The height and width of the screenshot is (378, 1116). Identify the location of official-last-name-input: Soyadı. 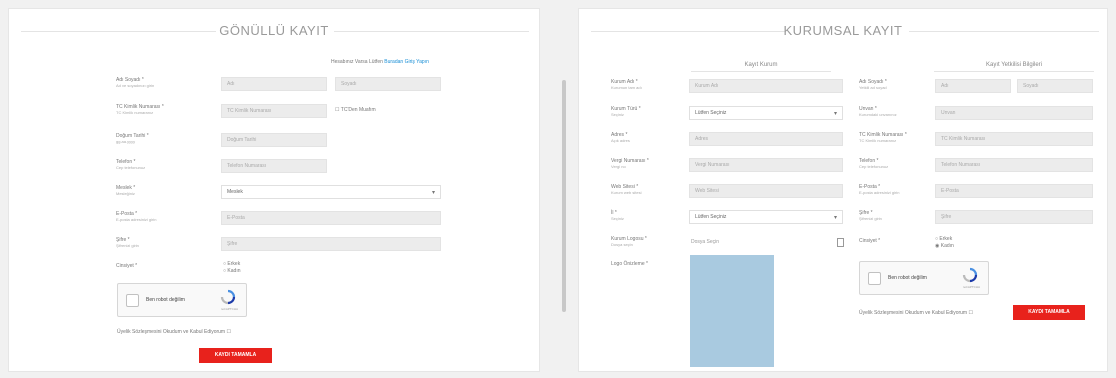
(1055, 86).